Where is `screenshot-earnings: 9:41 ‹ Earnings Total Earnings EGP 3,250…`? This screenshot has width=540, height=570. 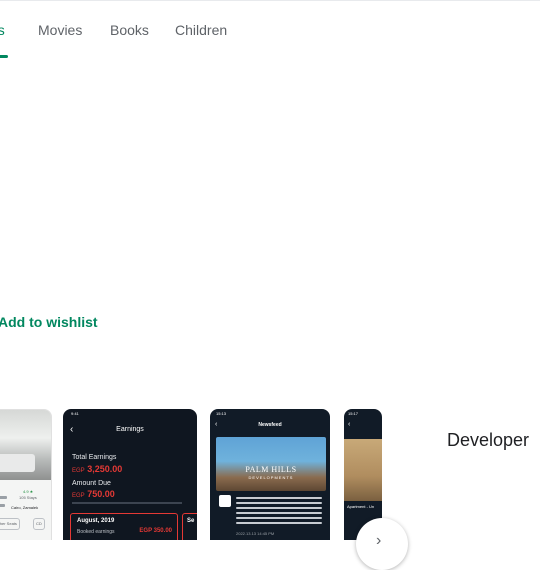 screenshot-earnings: 9:41 ‹ Earnings Total Earnings EGP 3,250… is located at coordinates (130, 474).